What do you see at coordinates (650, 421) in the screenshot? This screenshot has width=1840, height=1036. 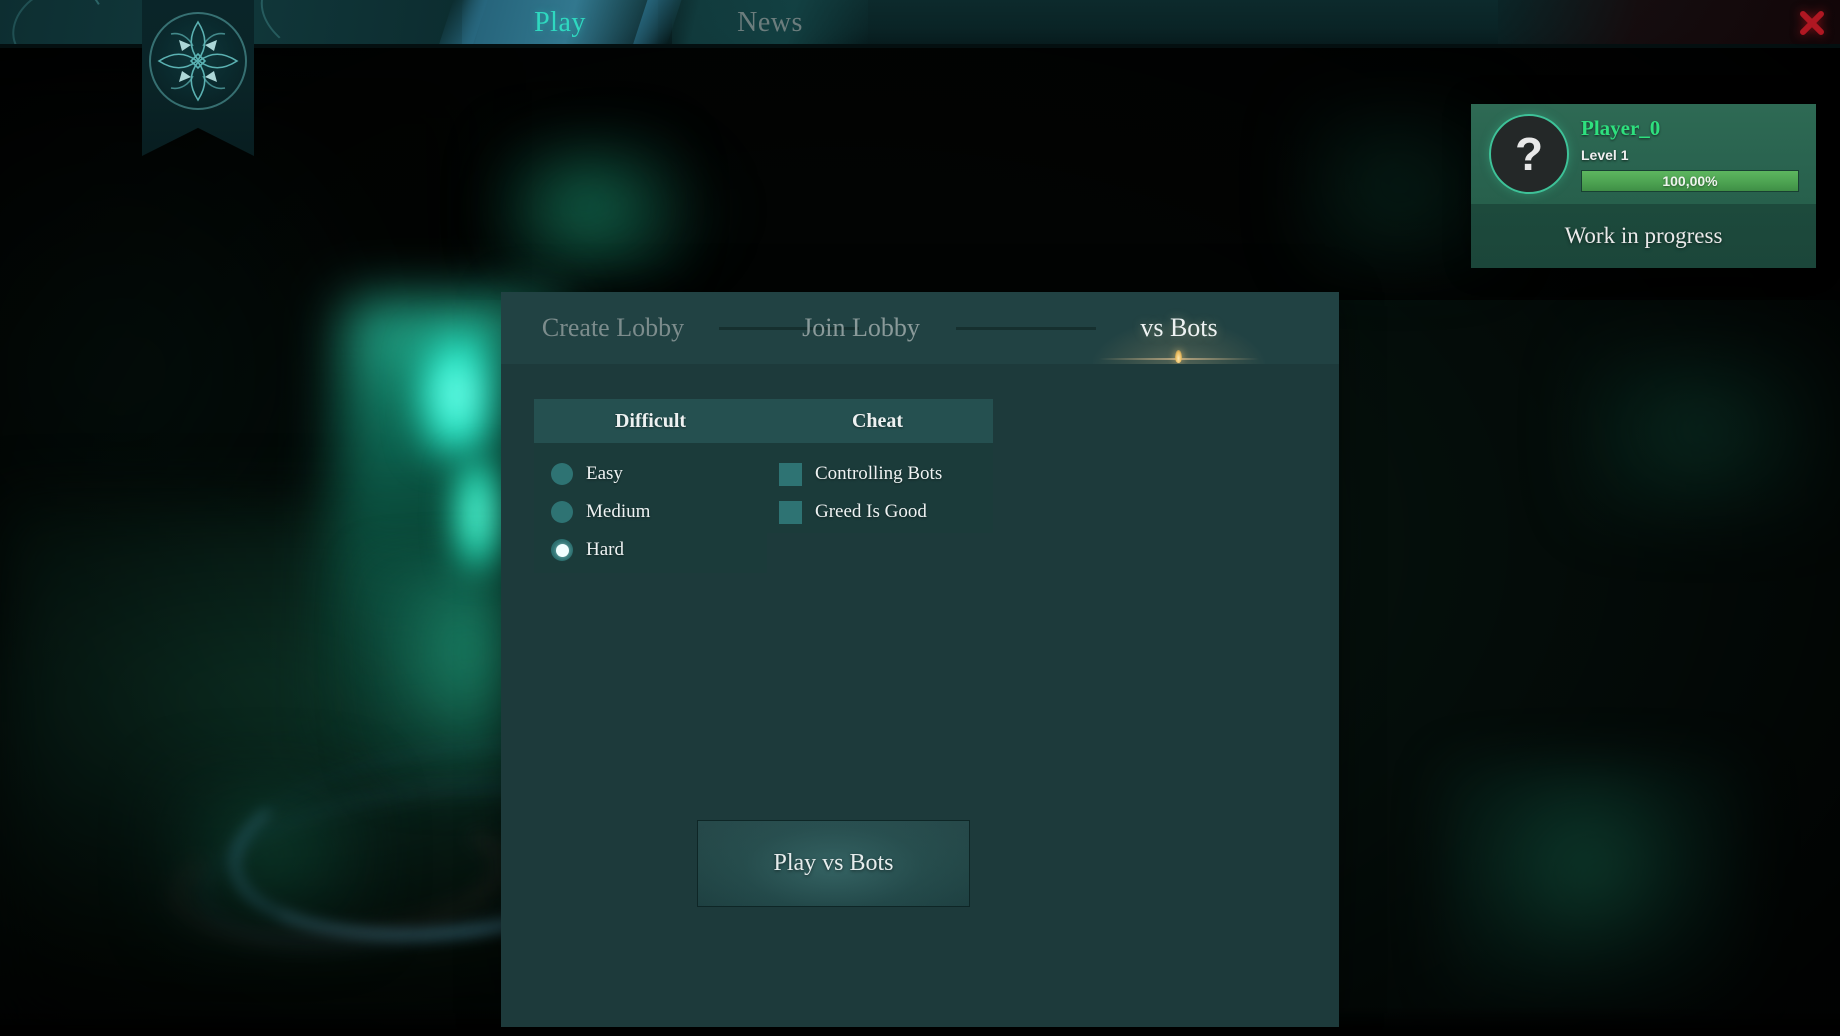 I see `difficulty-group-title: Difficult` at bounding box center [650, 421].